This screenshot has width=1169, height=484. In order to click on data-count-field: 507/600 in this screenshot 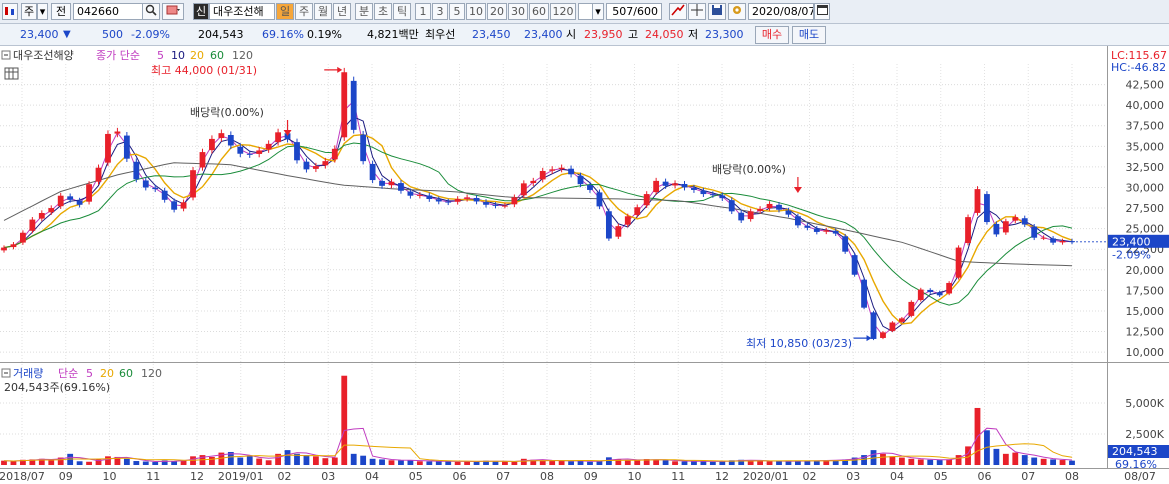, I will do `click(634, 11)`.